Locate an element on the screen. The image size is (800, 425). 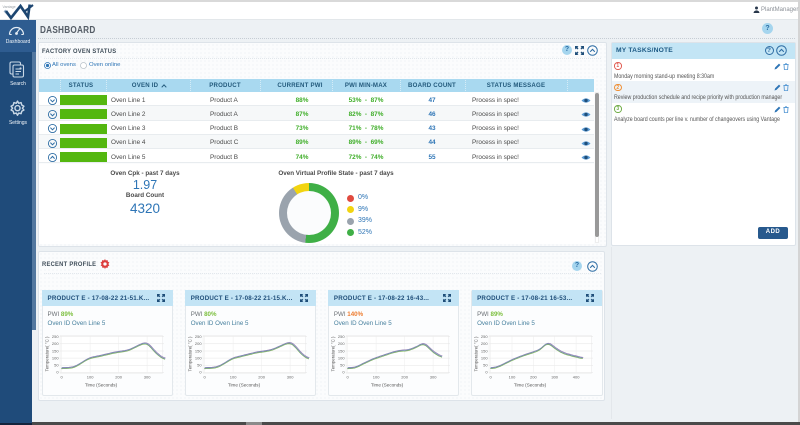
svg-text: 400 is located at coordinates (576, 376).